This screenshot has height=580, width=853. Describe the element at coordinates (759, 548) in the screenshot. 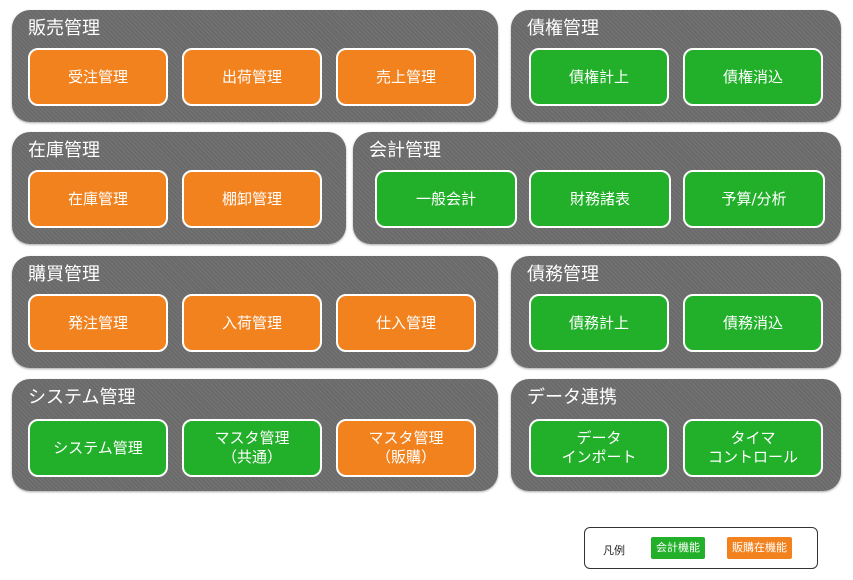

I see `legend-sales-chip: 販購在機能` at that location.